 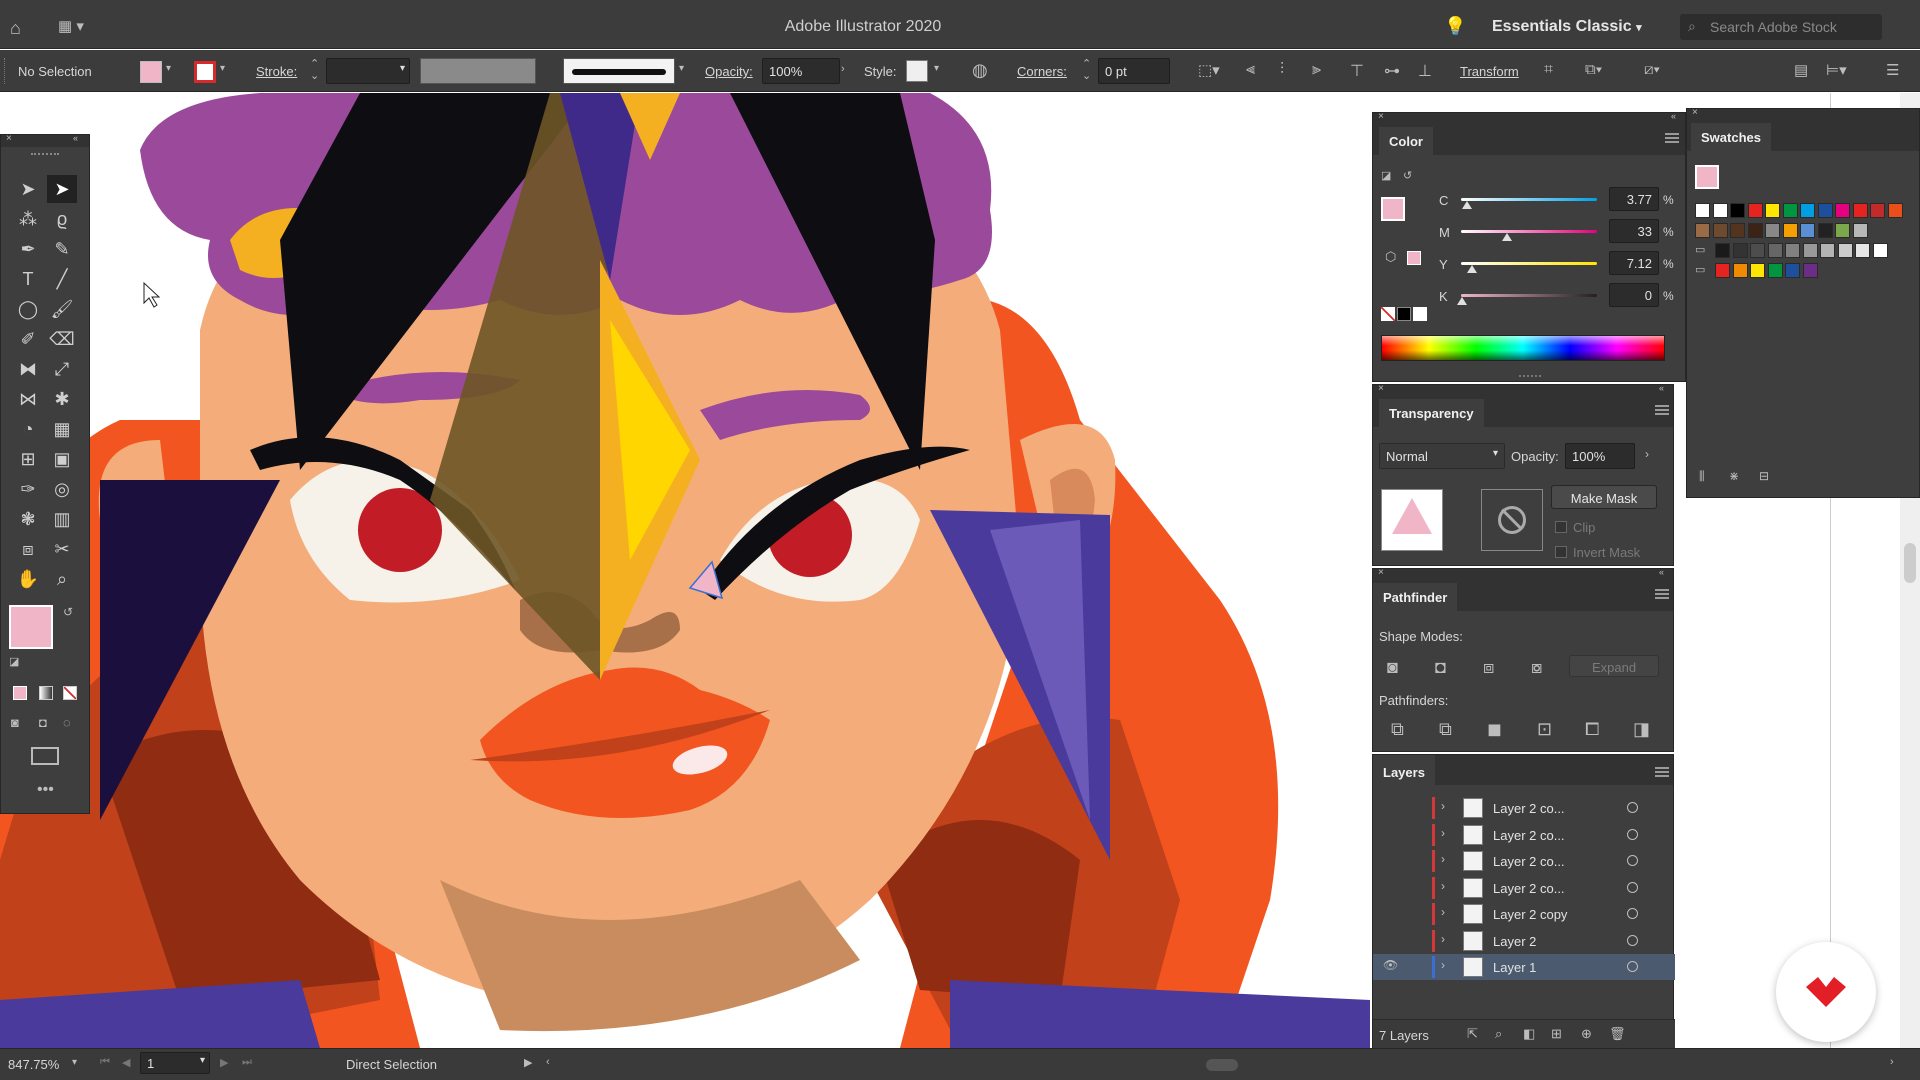 I want to click on stroke-dropdown-icon: ▾, so click(x=222, y=68).